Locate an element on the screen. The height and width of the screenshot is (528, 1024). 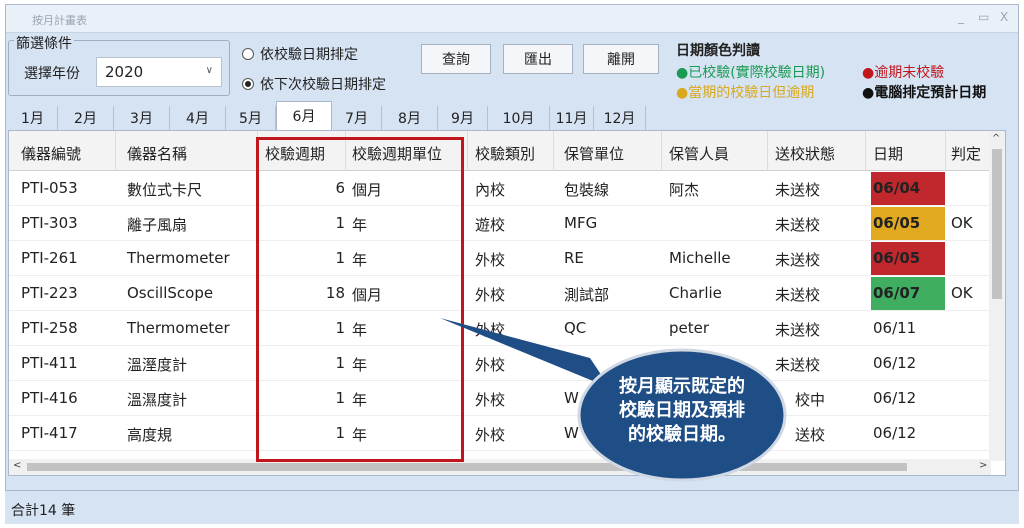
year-select: 2020 ∨ is located at coordinates (159, 72).